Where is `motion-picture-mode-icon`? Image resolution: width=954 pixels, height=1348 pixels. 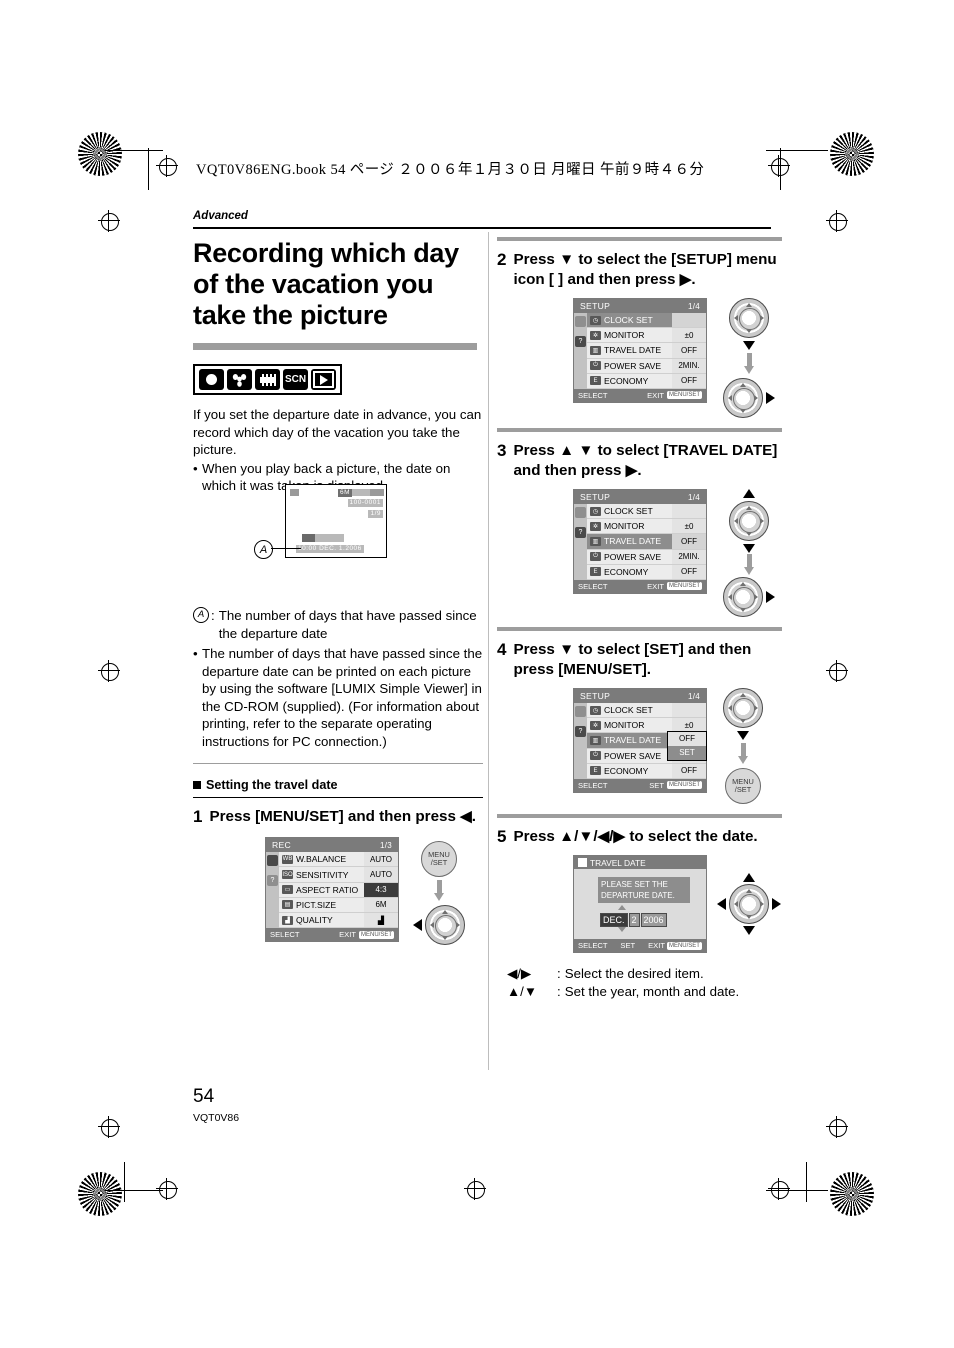 motion-picture-mode-icon is located at coordinates (267, 379).